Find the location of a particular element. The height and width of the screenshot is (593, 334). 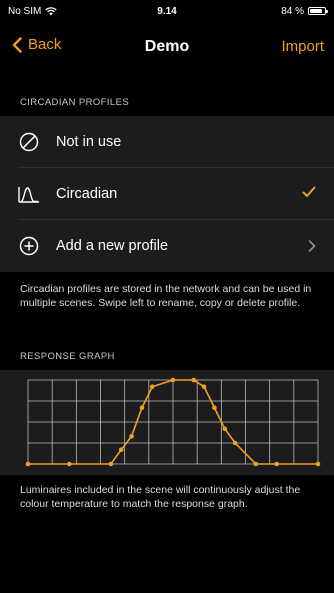

navigation-bar: Back Demo Import is located at coordinates (167, 48).